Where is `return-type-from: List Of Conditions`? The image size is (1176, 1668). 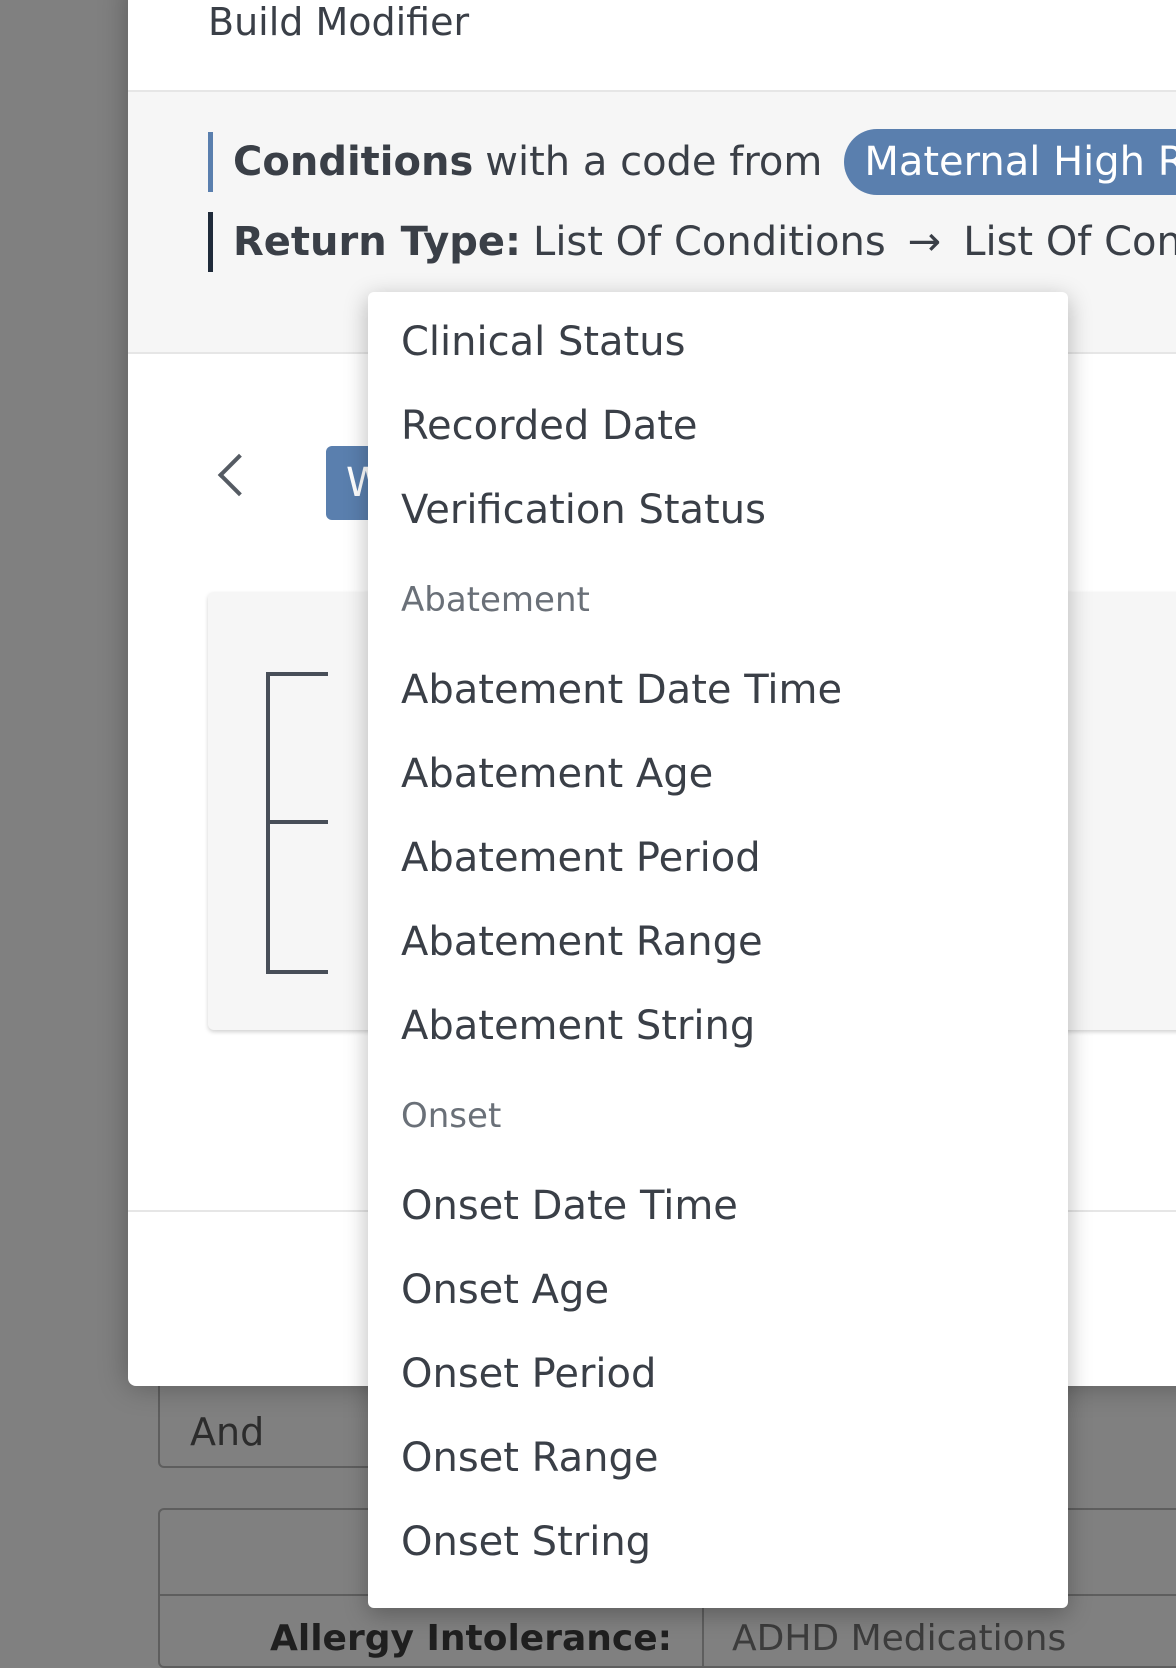
return-type-from: List Of Conditions is located at coordinates (709, 242).